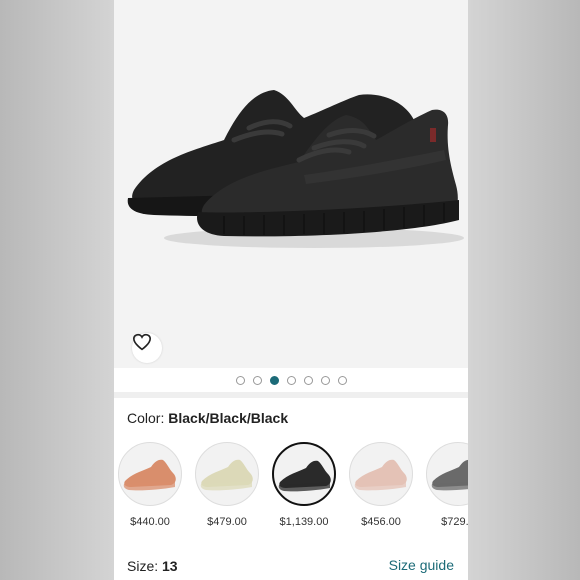  I want to click on size-selection: Size: 13, so click(152, 566).